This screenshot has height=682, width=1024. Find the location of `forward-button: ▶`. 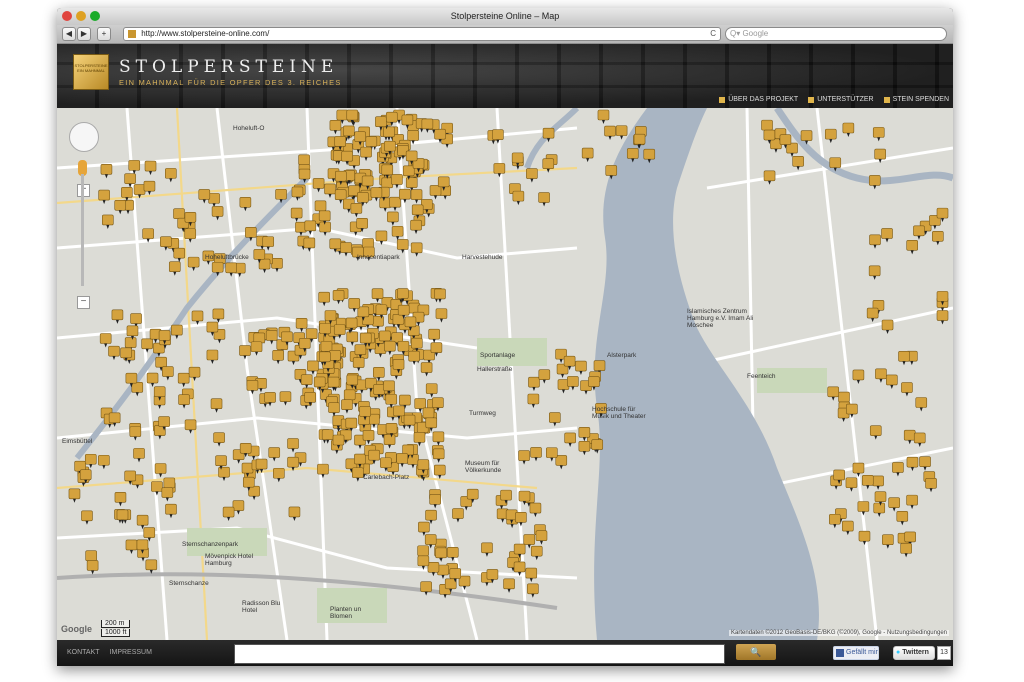

forward-button: ▶ is located at coordinates (84, 34).